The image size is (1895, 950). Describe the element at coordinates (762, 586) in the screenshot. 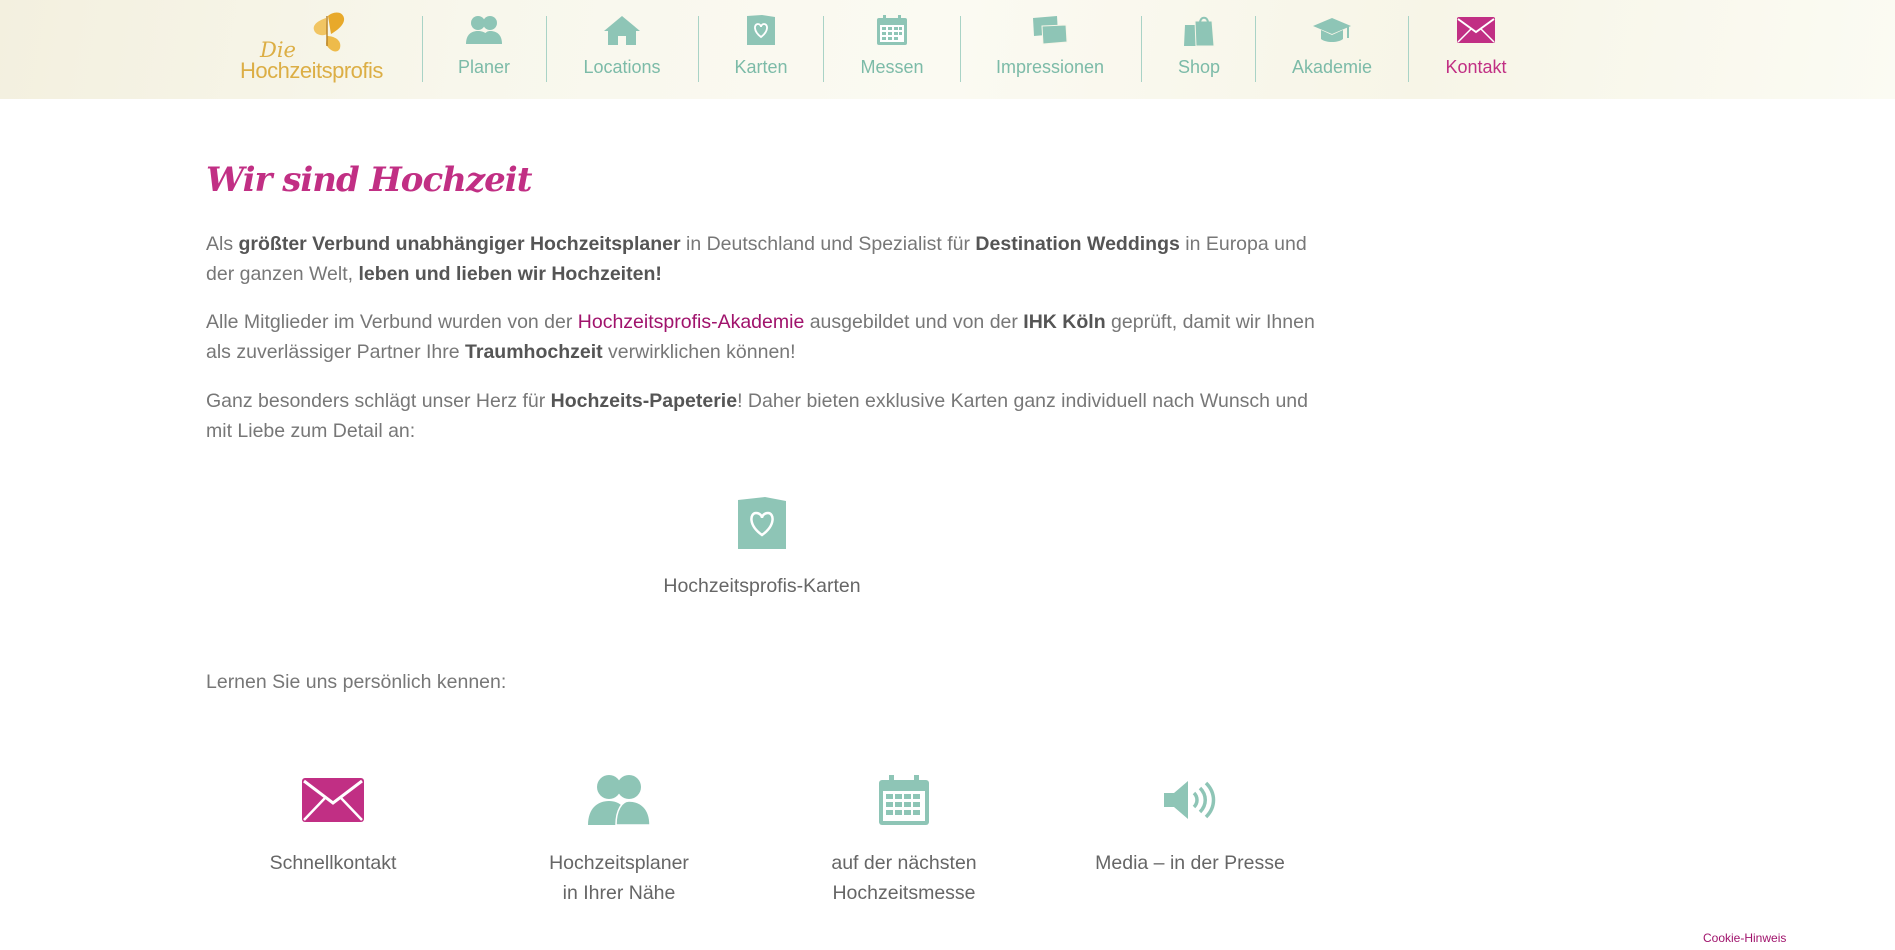

I see `karten-link-label: Hochzeitsprofis-Karten` at that location.